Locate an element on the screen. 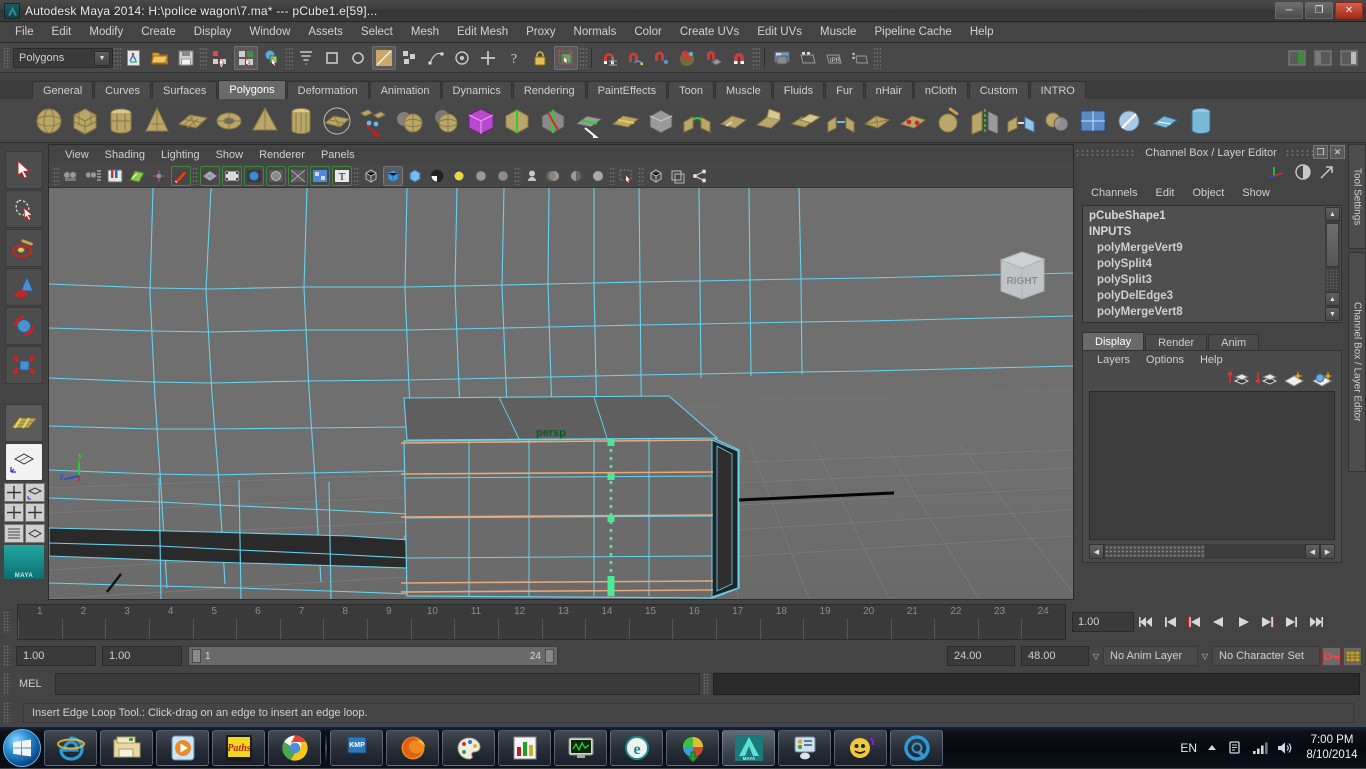 The height and width of the screenshot is (769, 1366). range-start-field: 1.00 is located at coordinates (142, 656).